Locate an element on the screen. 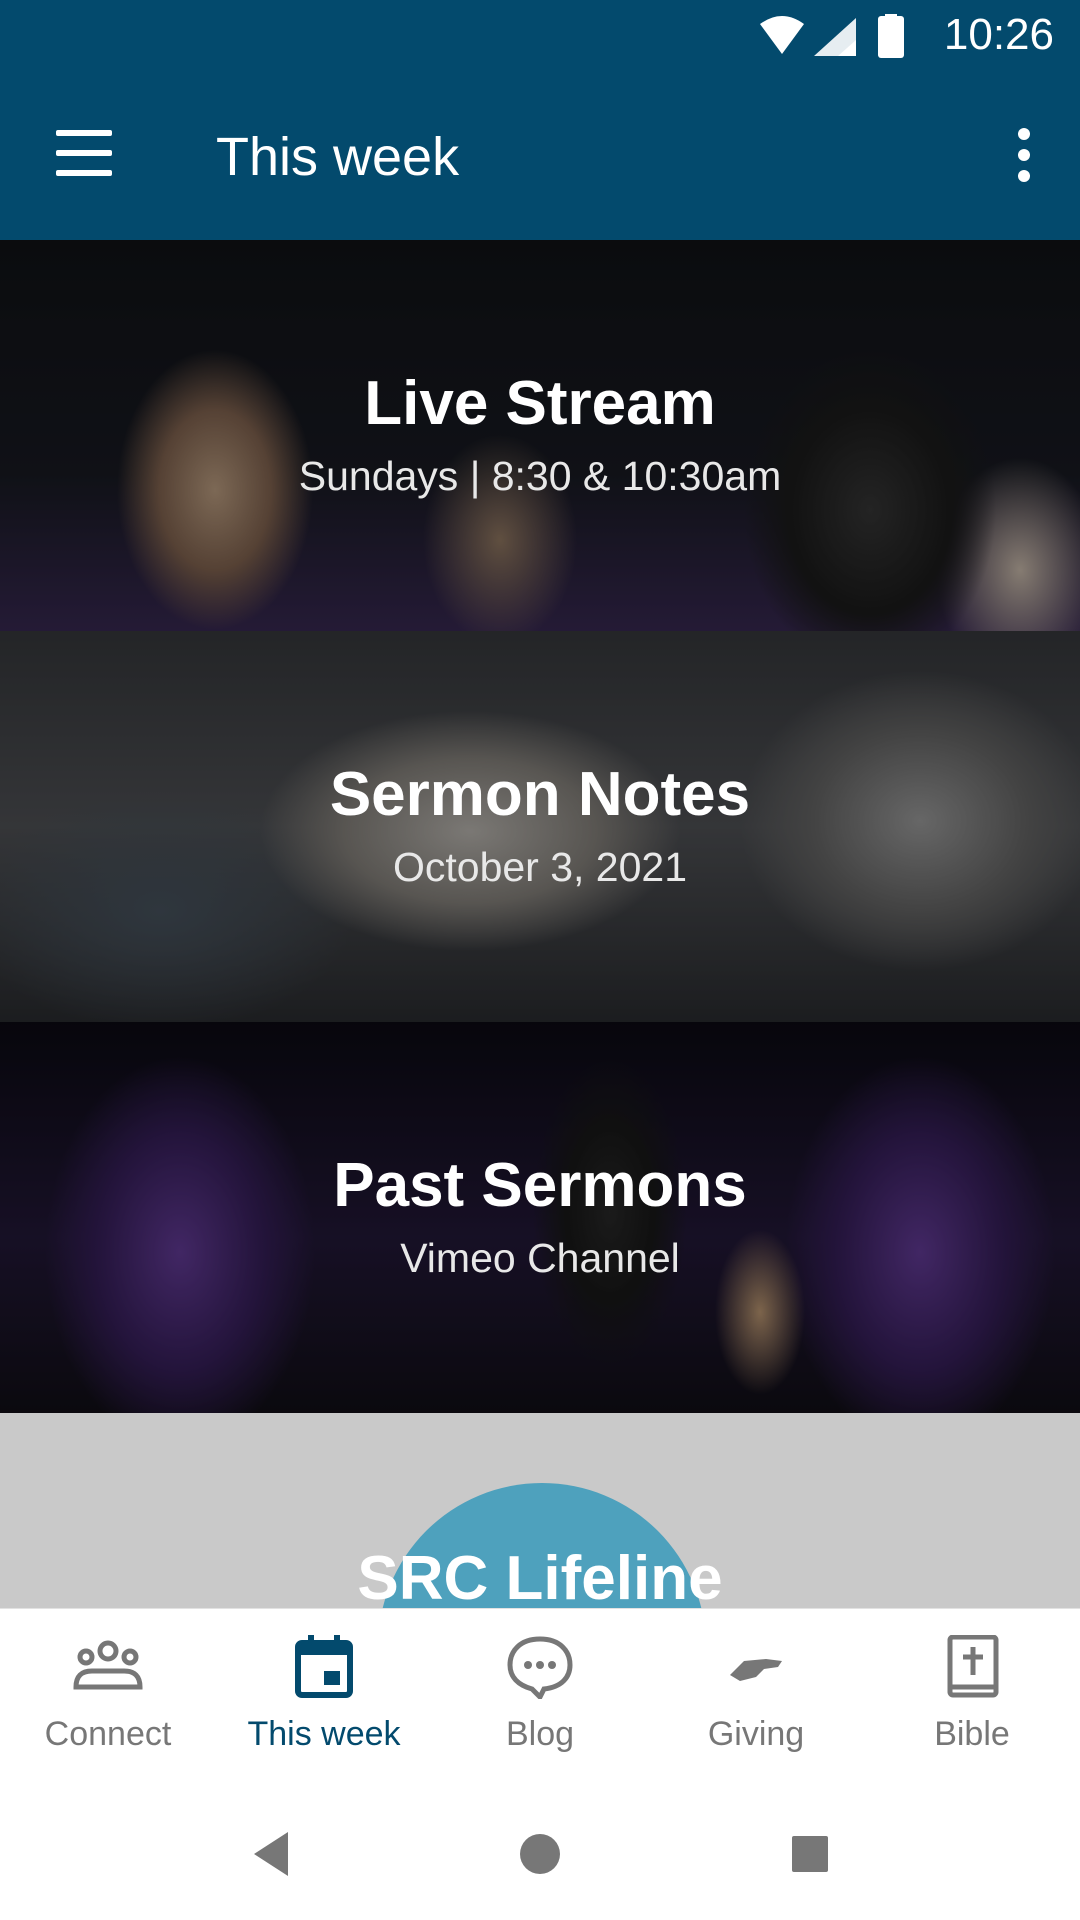  status-time: 10:26 is located at coordinates (998, 34).